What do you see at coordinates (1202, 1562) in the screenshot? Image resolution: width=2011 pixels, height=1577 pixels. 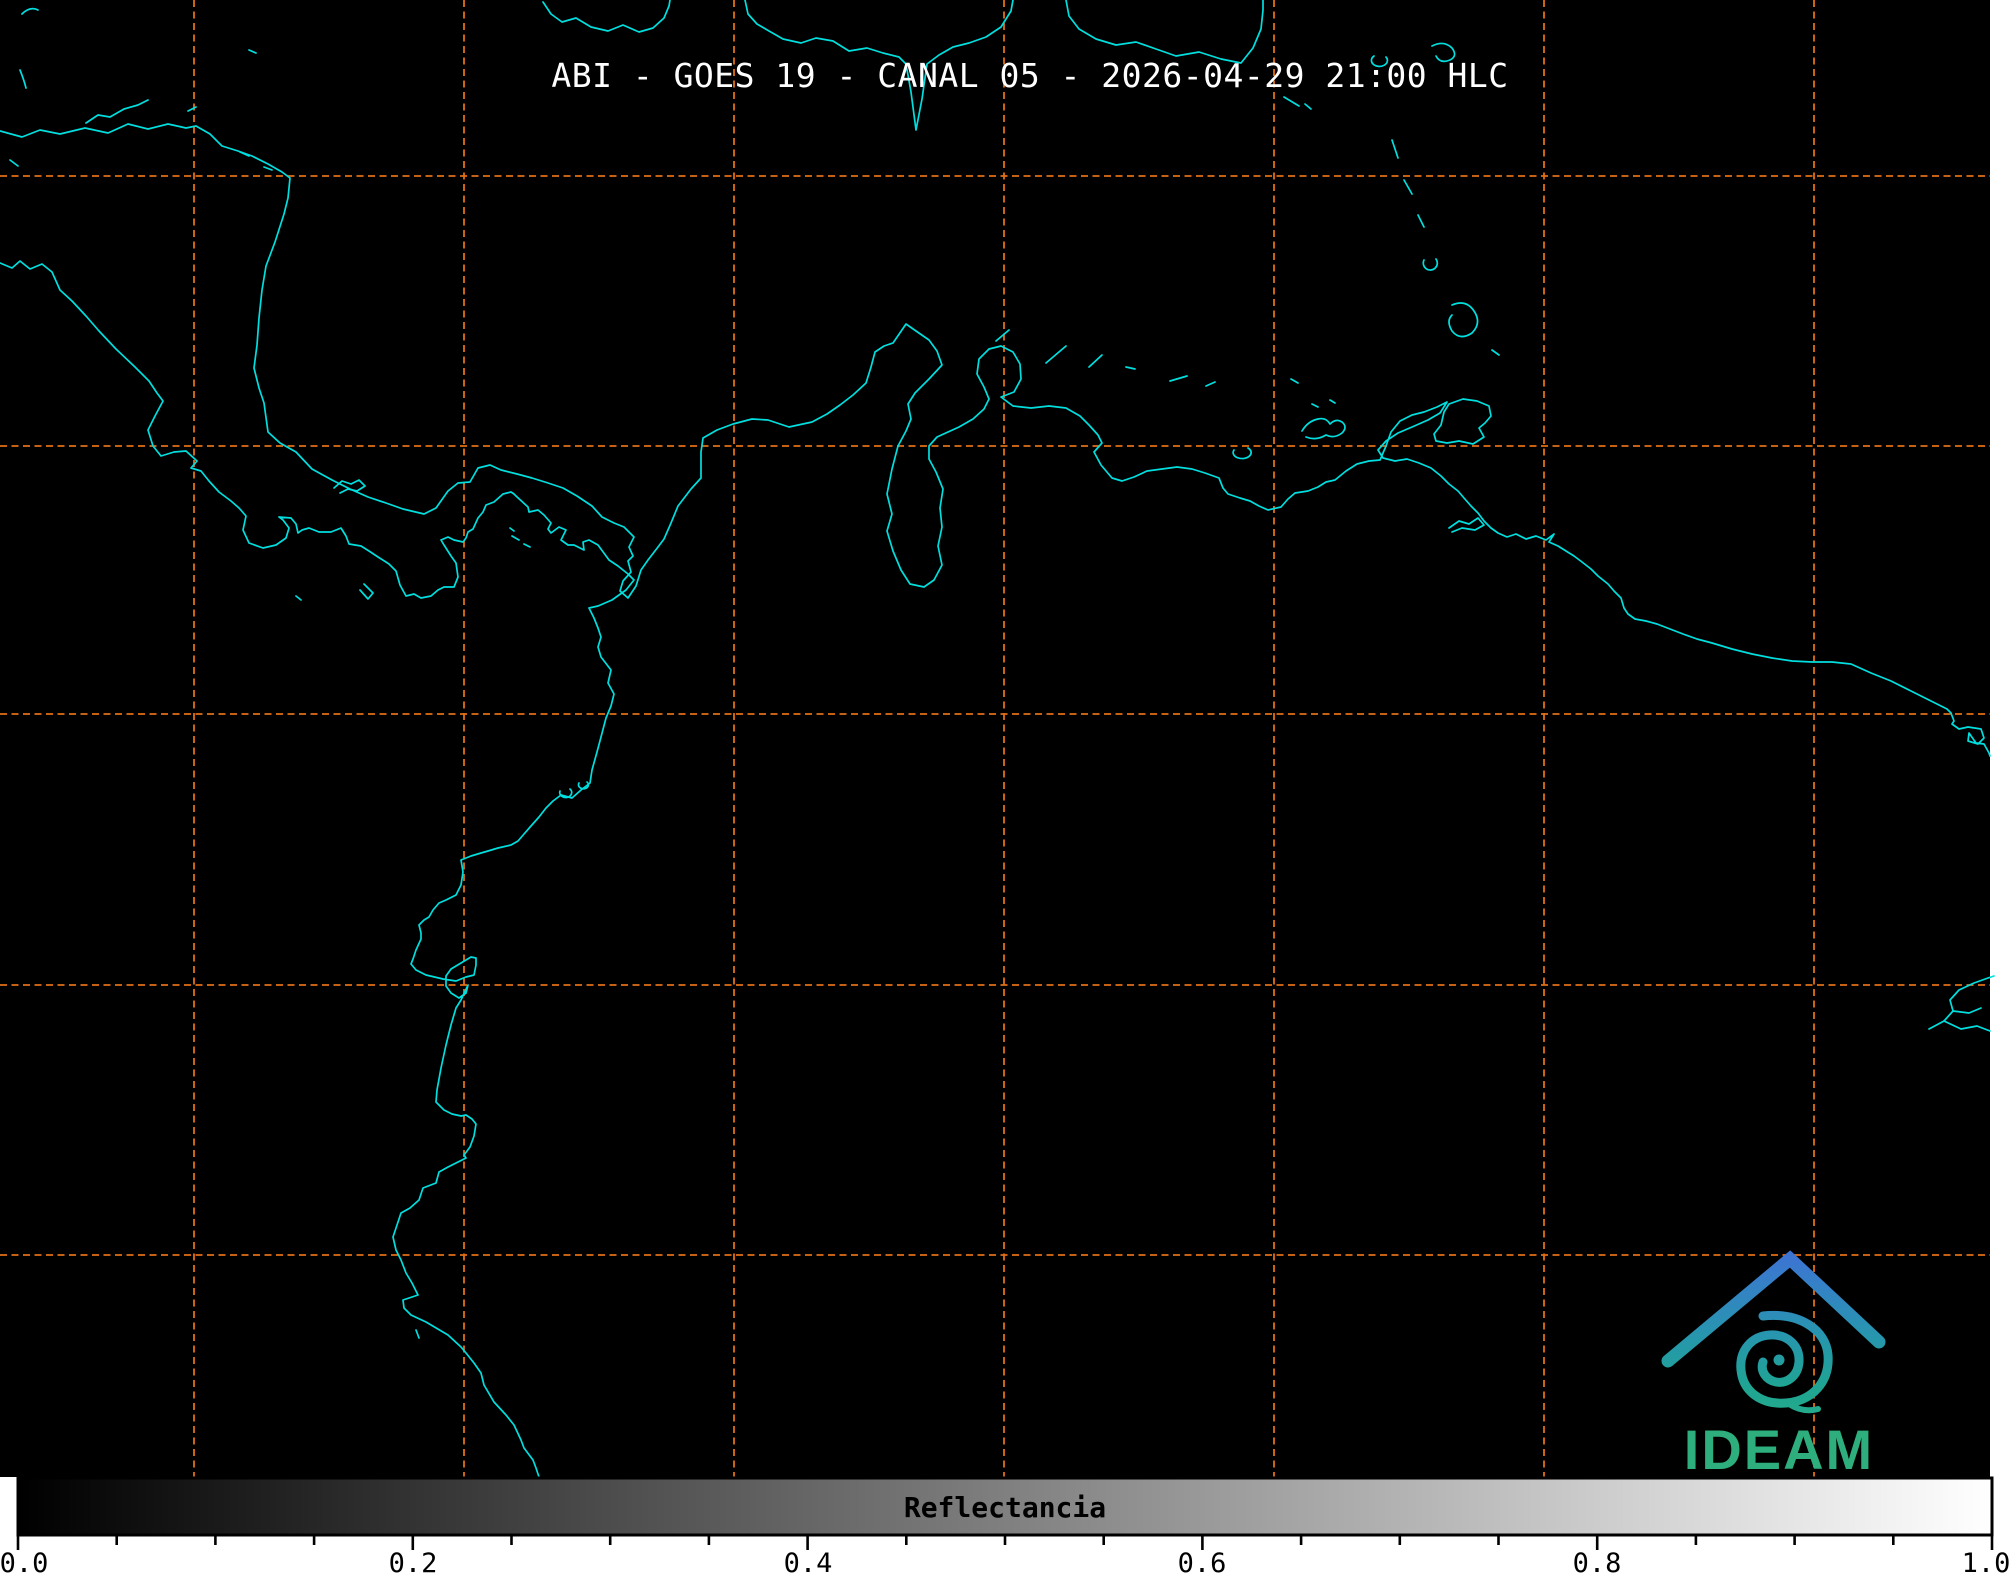 I see `tick-label-0.6: 0.6` at bounding box center [1202, 1562].